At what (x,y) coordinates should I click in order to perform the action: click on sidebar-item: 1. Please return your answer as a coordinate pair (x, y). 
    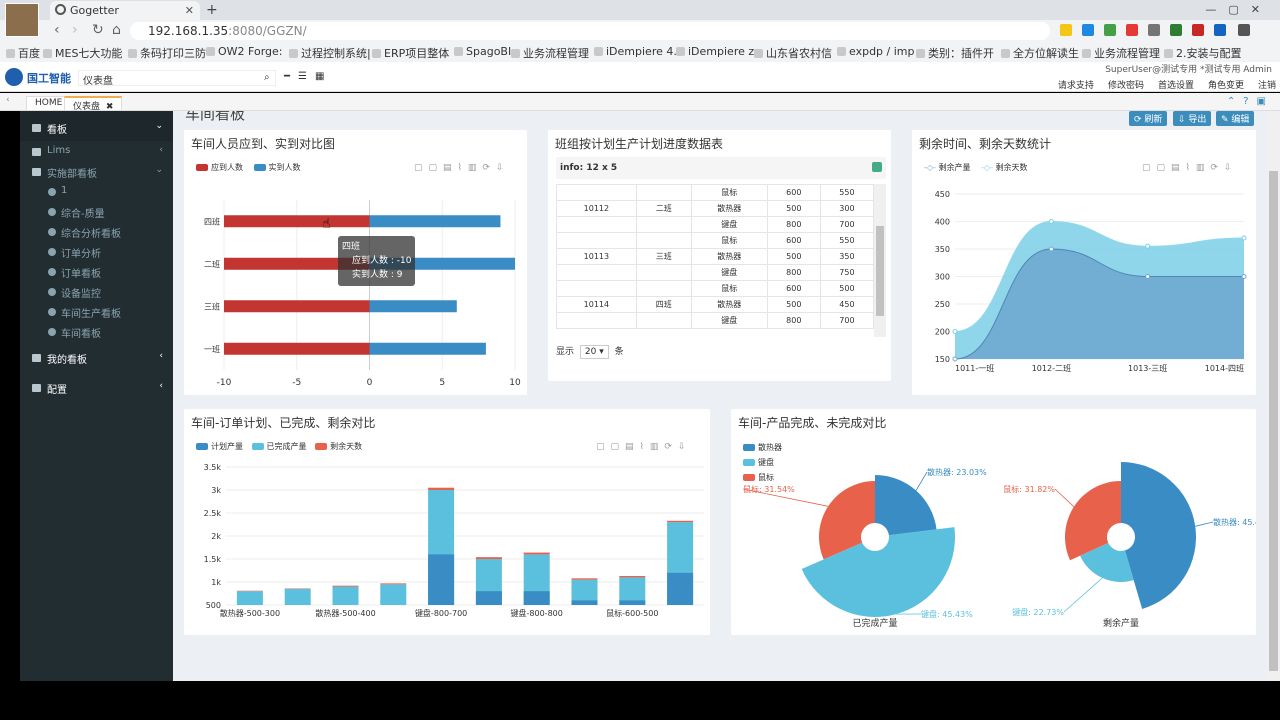
    Looking at the image, I should click on (96, 191).